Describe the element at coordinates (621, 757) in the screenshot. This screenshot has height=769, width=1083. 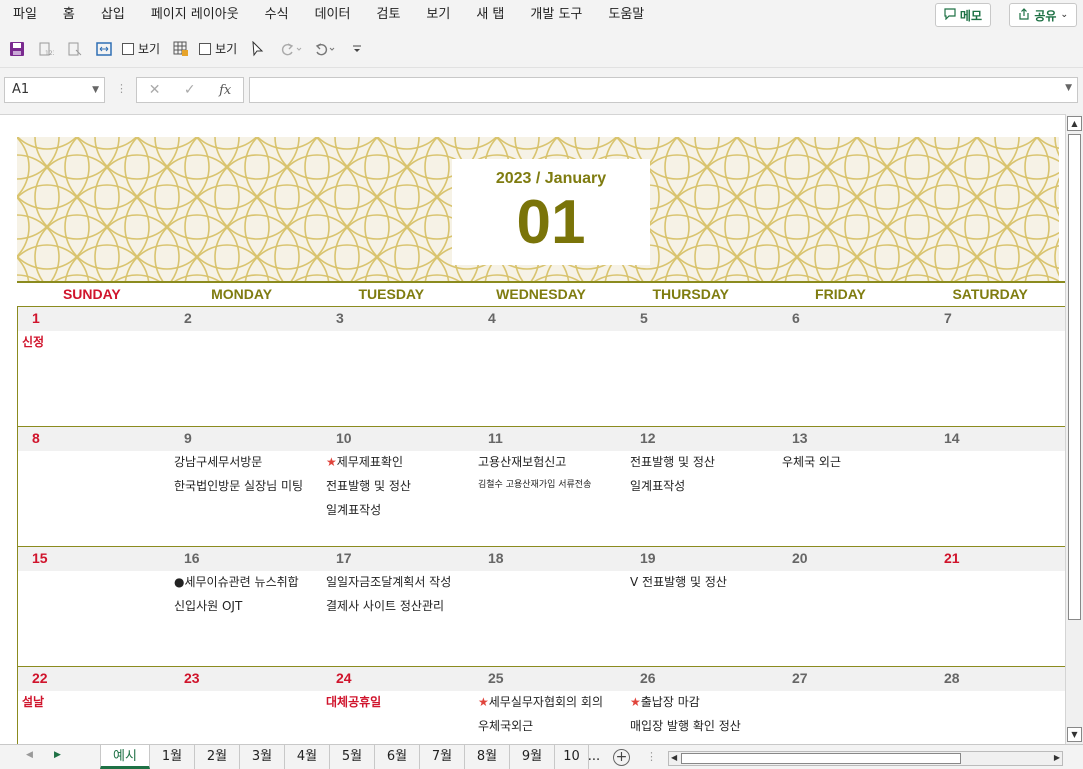
I see `add-sheet-icon: +` at that location.